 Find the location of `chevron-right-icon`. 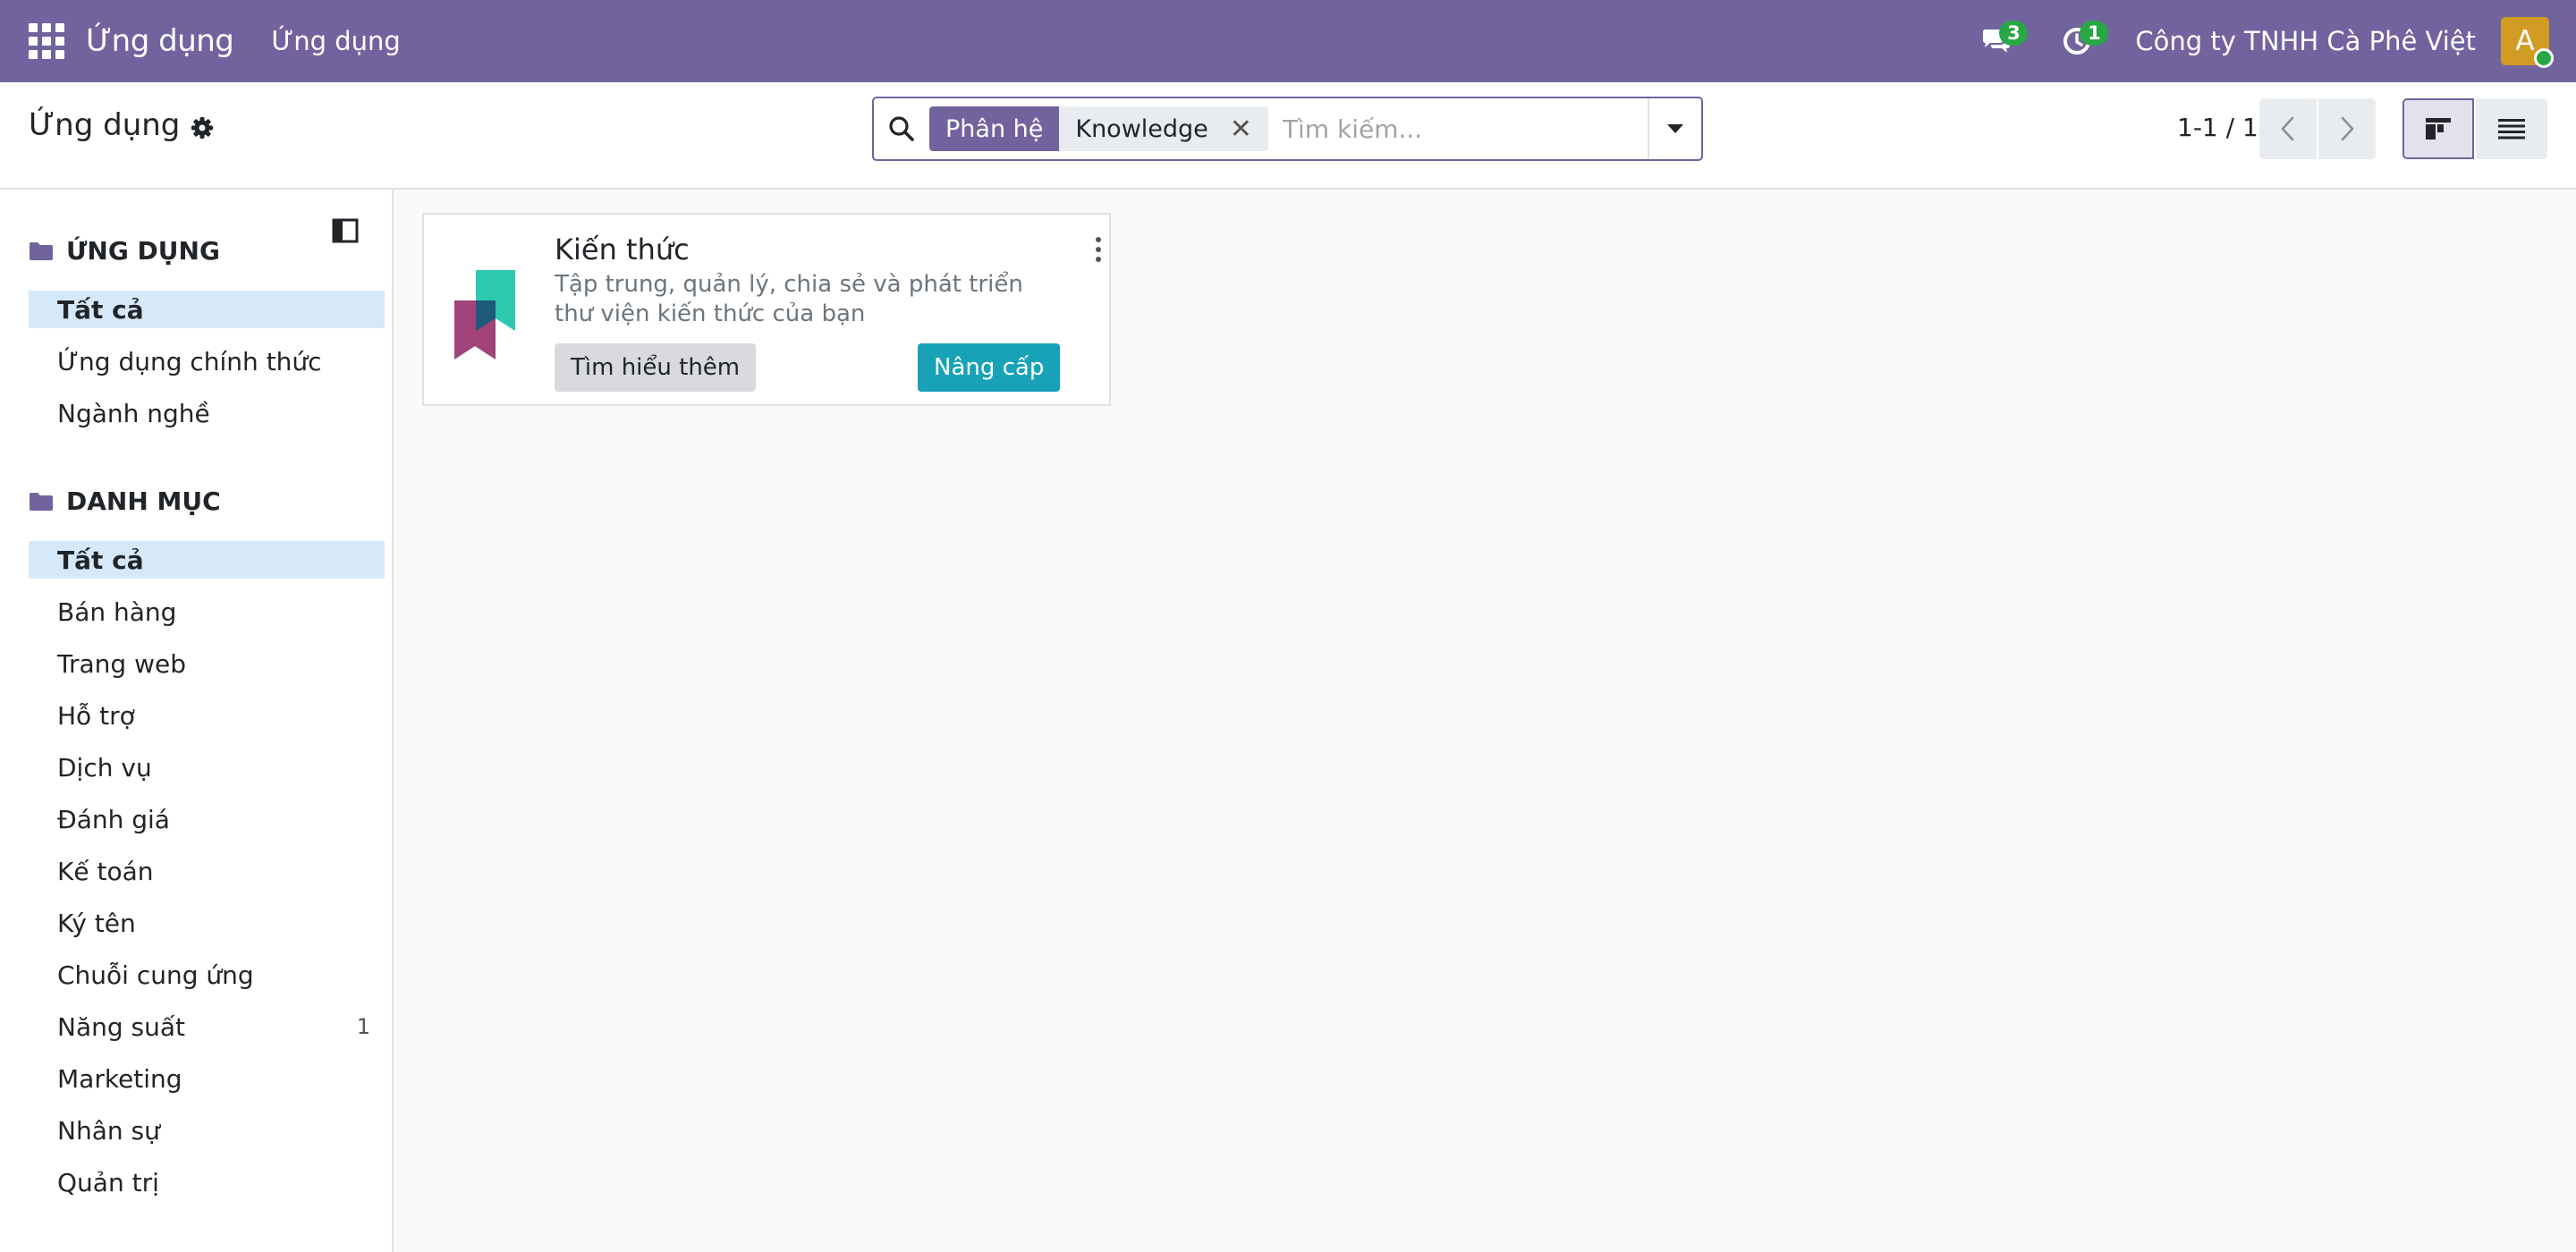

chevron-right-icon is located at coordinates (2347, 129).